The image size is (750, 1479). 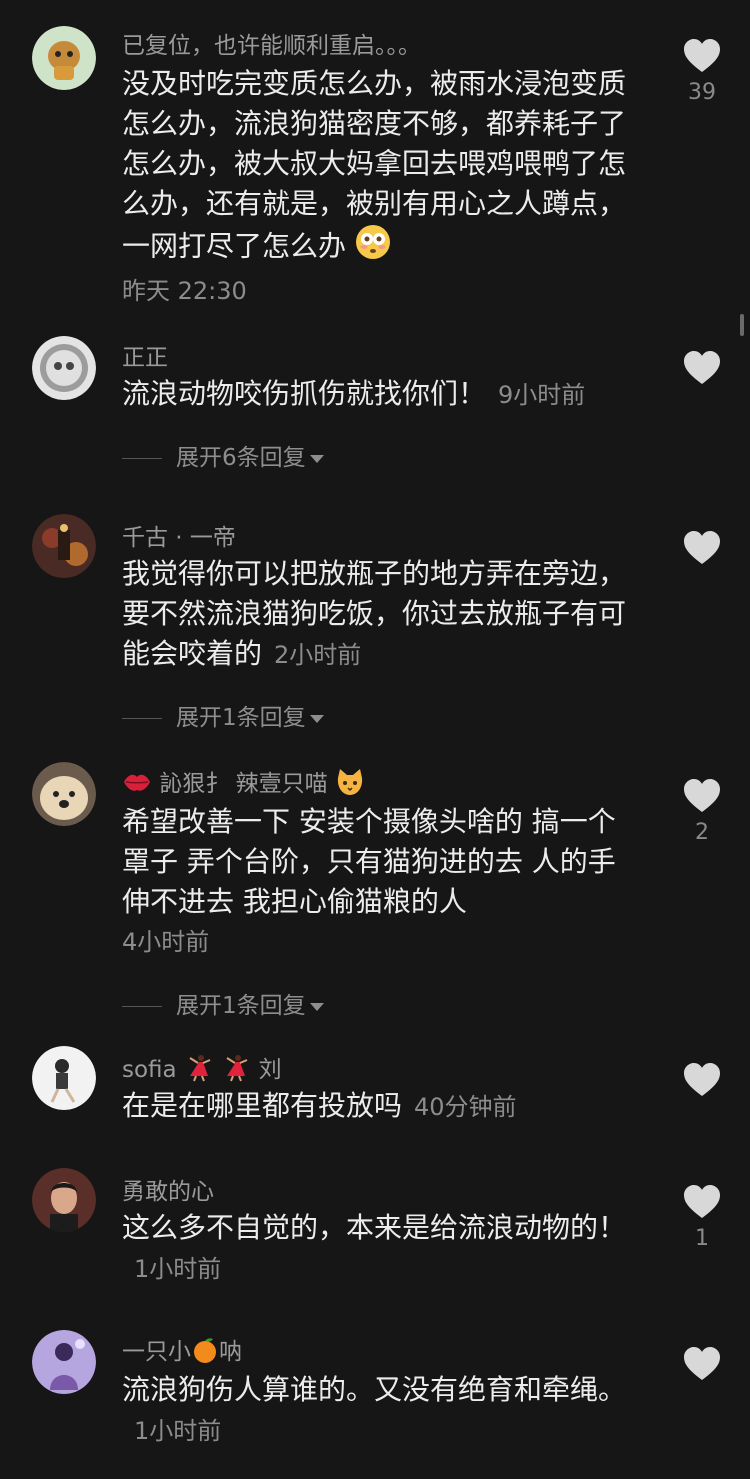 I want to click on comment-author: 訫狠扌 辣壹只喵, so click(x=243, y=783).